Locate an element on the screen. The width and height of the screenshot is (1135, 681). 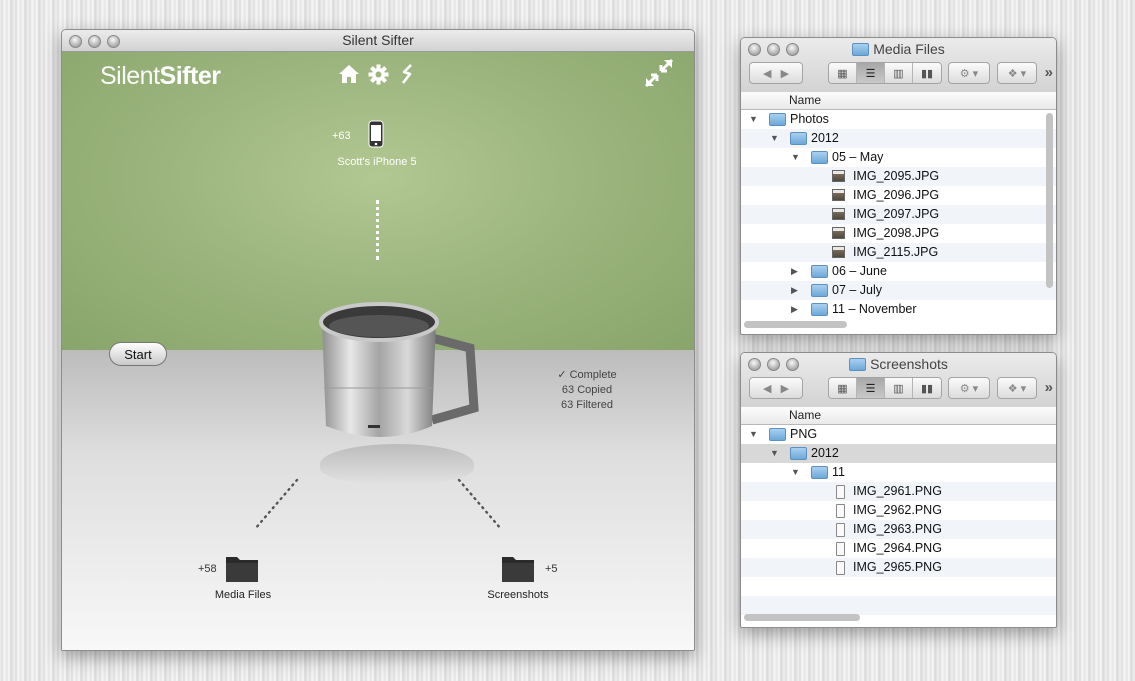
file-row: IMG_2965.PNG is located at coordinates (898, 567).